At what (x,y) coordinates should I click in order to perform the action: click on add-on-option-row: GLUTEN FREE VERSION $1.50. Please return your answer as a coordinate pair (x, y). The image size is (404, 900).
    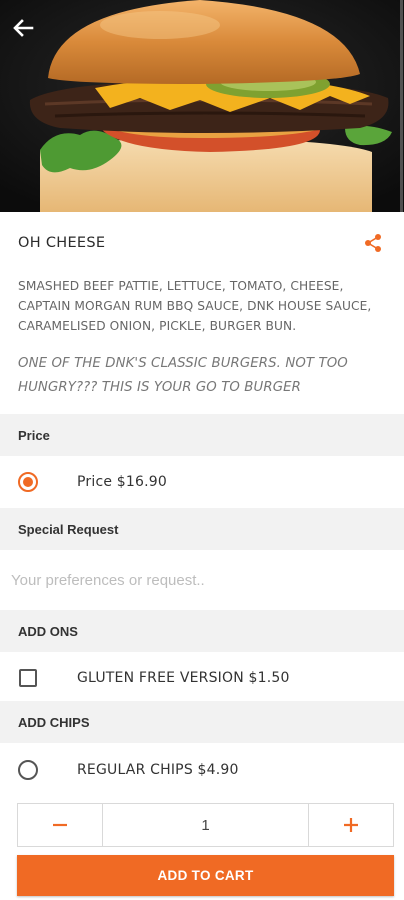
    Looking at the image, I should click on (202, 678).